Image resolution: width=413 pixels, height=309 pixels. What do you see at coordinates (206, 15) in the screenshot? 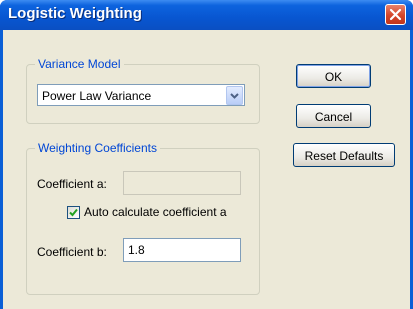
I see `title-bar: Logistic Weighting` at bounding box center [206, 15].